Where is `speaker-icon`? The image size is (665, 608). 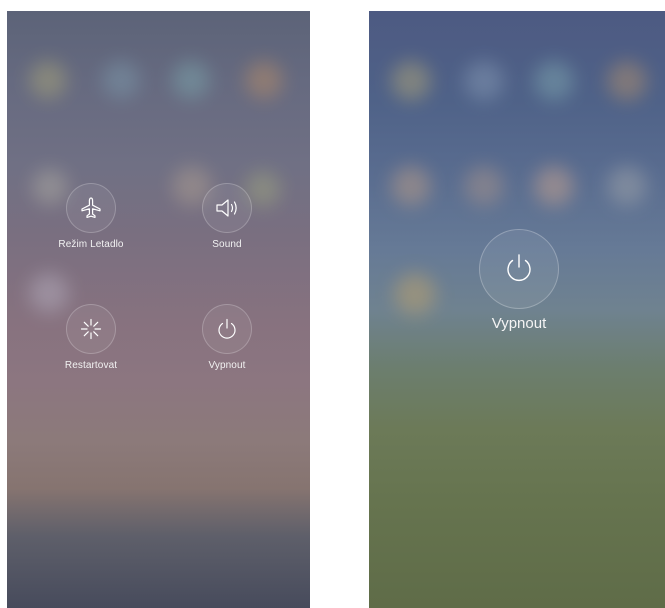 speaker-icon is located at coordinates (226, 208).